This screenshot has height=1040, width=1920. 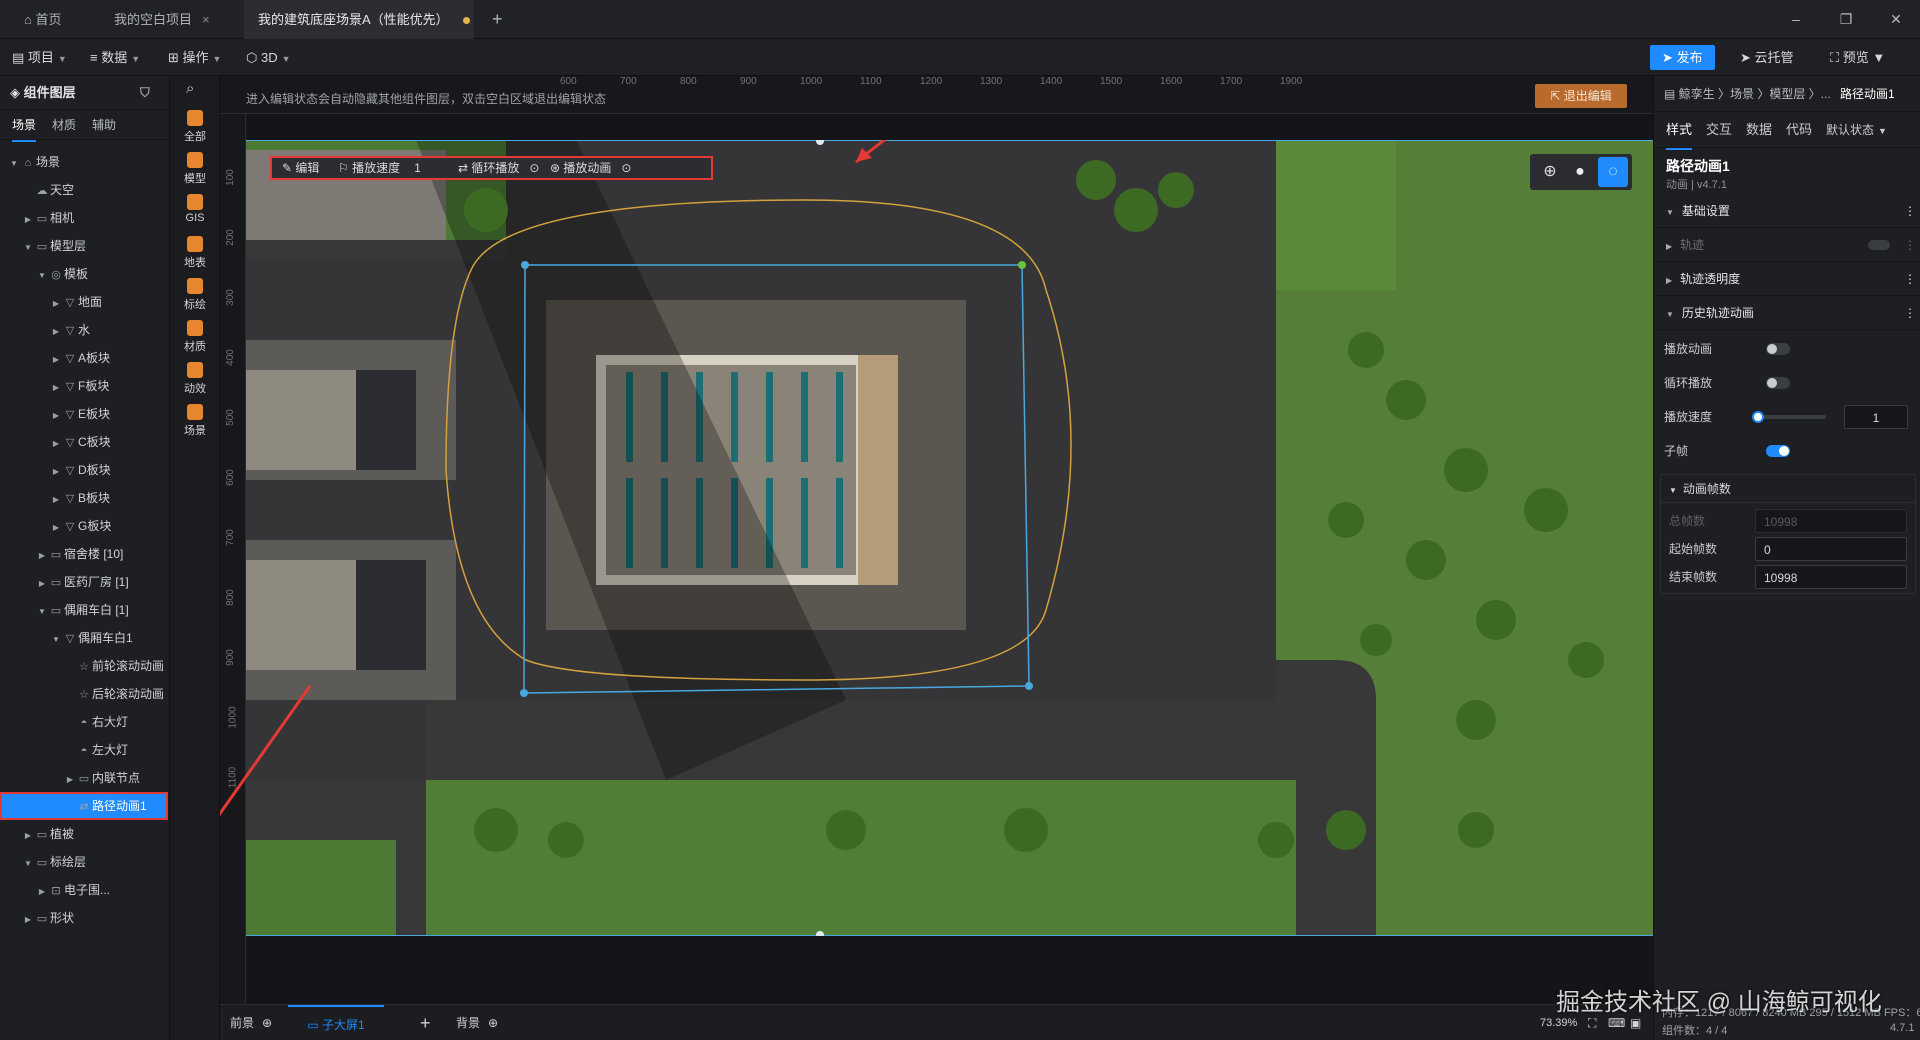 I want to click on add-screen-button: +, so click(x=425, y=1022).